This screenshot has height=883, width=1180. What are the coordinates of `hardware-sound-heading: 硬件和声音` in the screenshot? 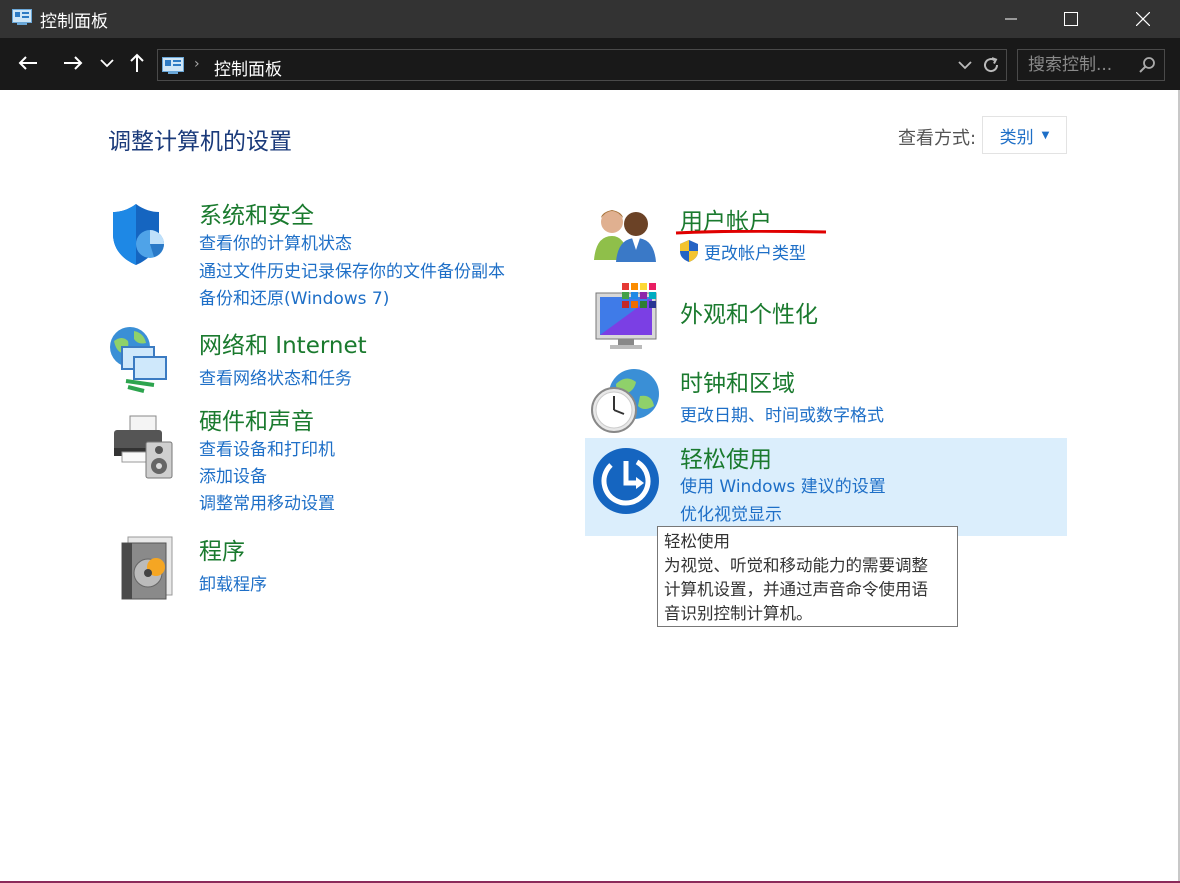 It's located at (256, 419).